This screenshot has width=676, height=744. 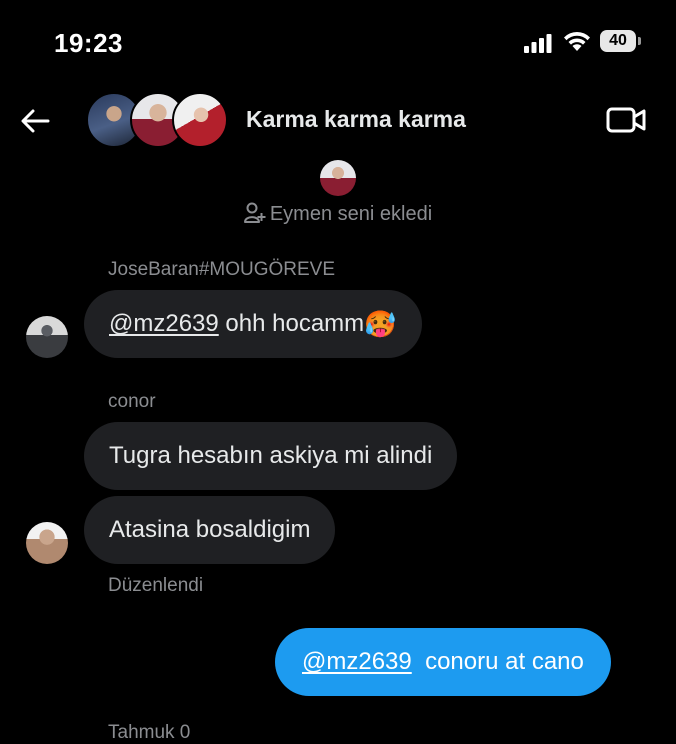 I want to click on system-note: Eymen seni ekledi, so click(x=338, y=214).